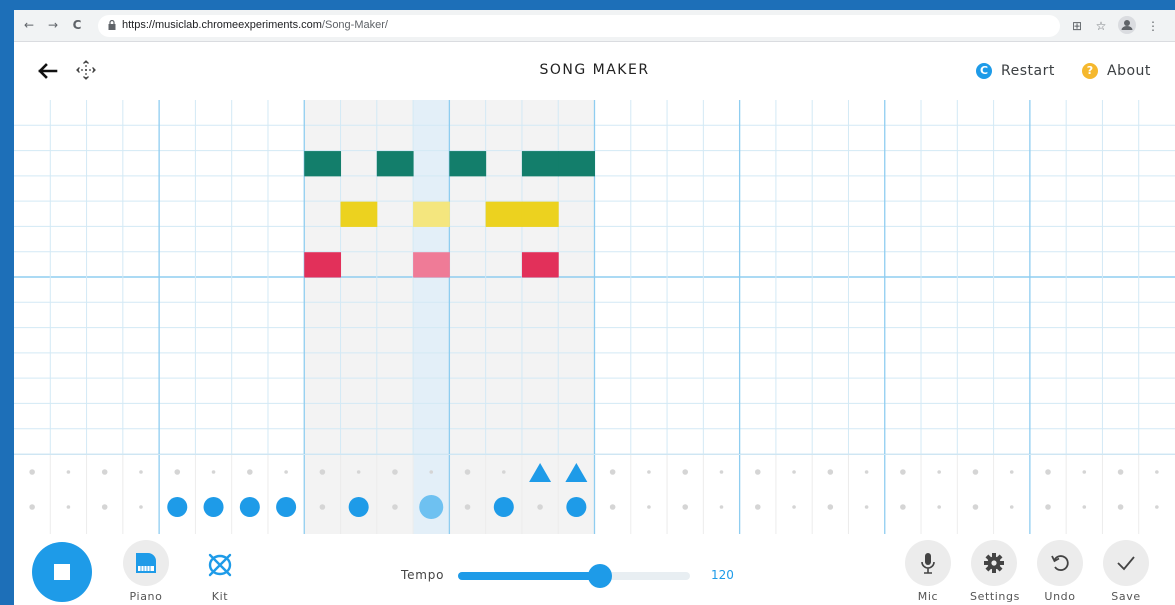  Describe the element at coordinates (220, 563) in the screenshot. I see `kit-icon-circle` at that location.